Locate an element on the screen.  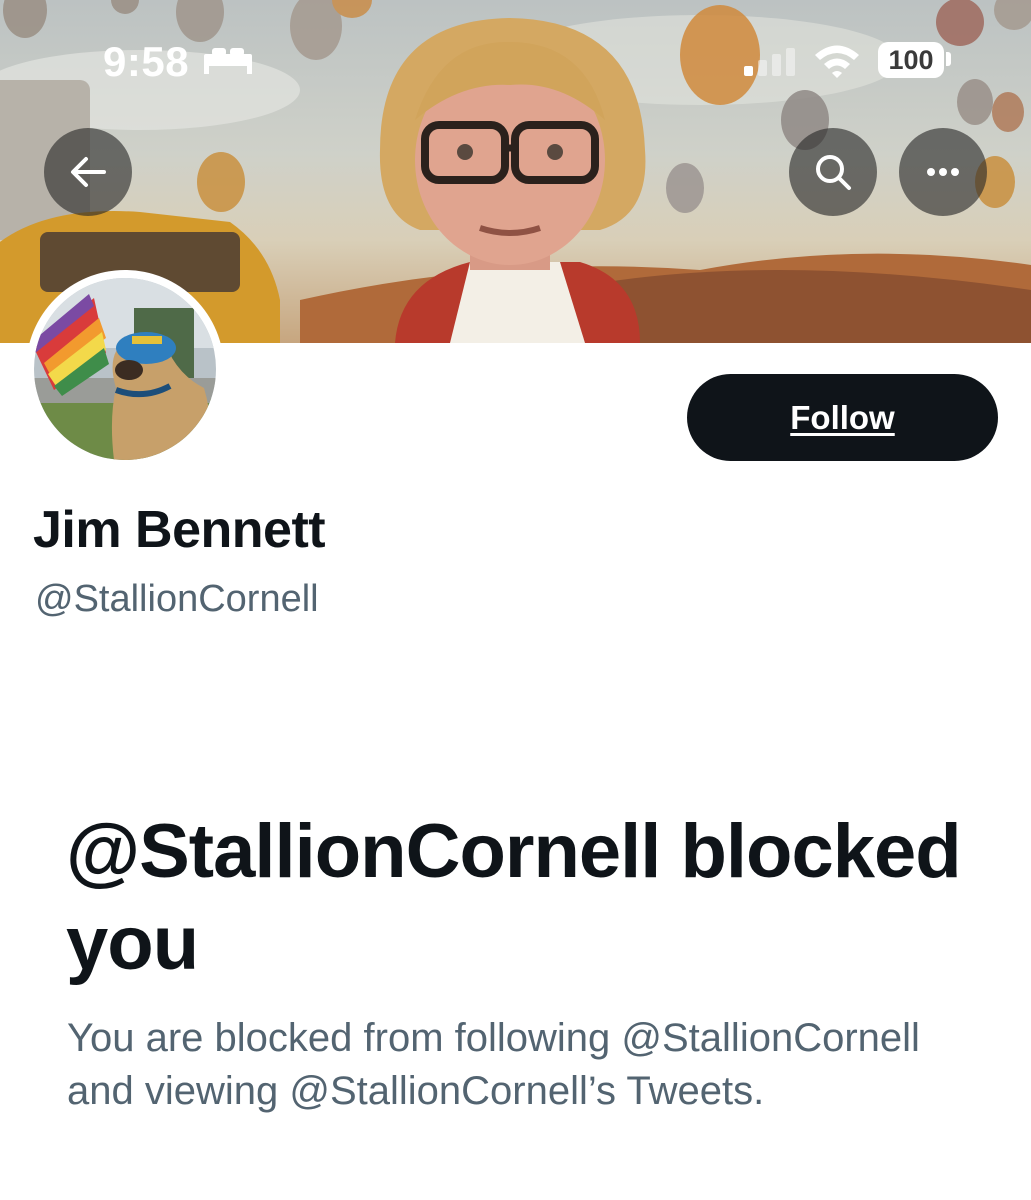
more-button is located at coordinates (943, 172).